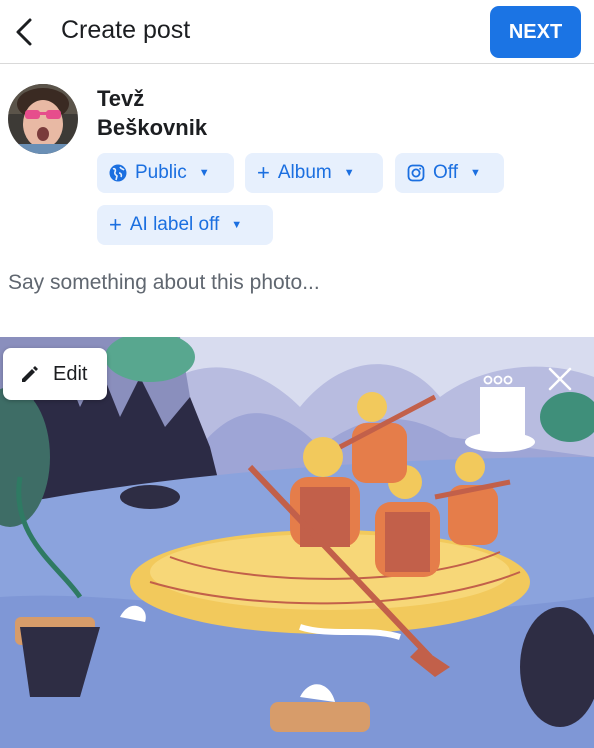 The width and height of the screenshot is (594, 748). What do you see at coordinates (304, 172) in the screenshot?
I see `album-label: Album` at bounding box center [304, 172].